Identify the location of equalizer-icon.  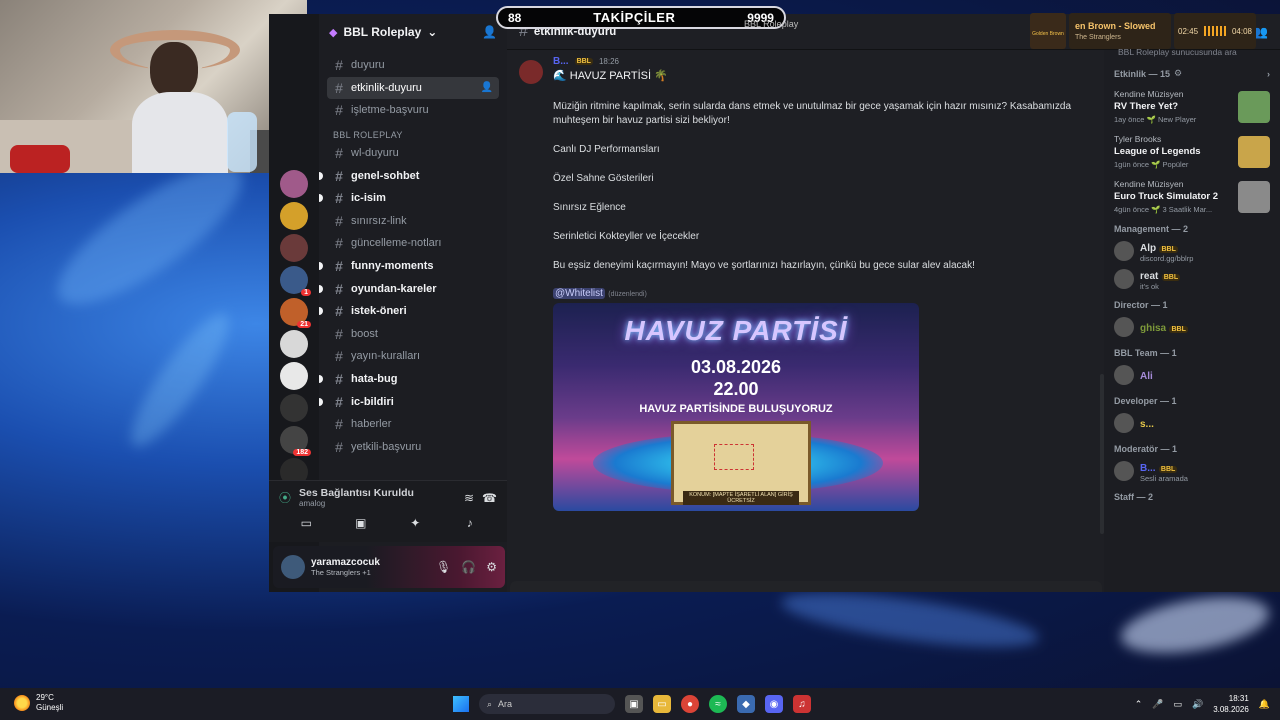
(1215, 31).